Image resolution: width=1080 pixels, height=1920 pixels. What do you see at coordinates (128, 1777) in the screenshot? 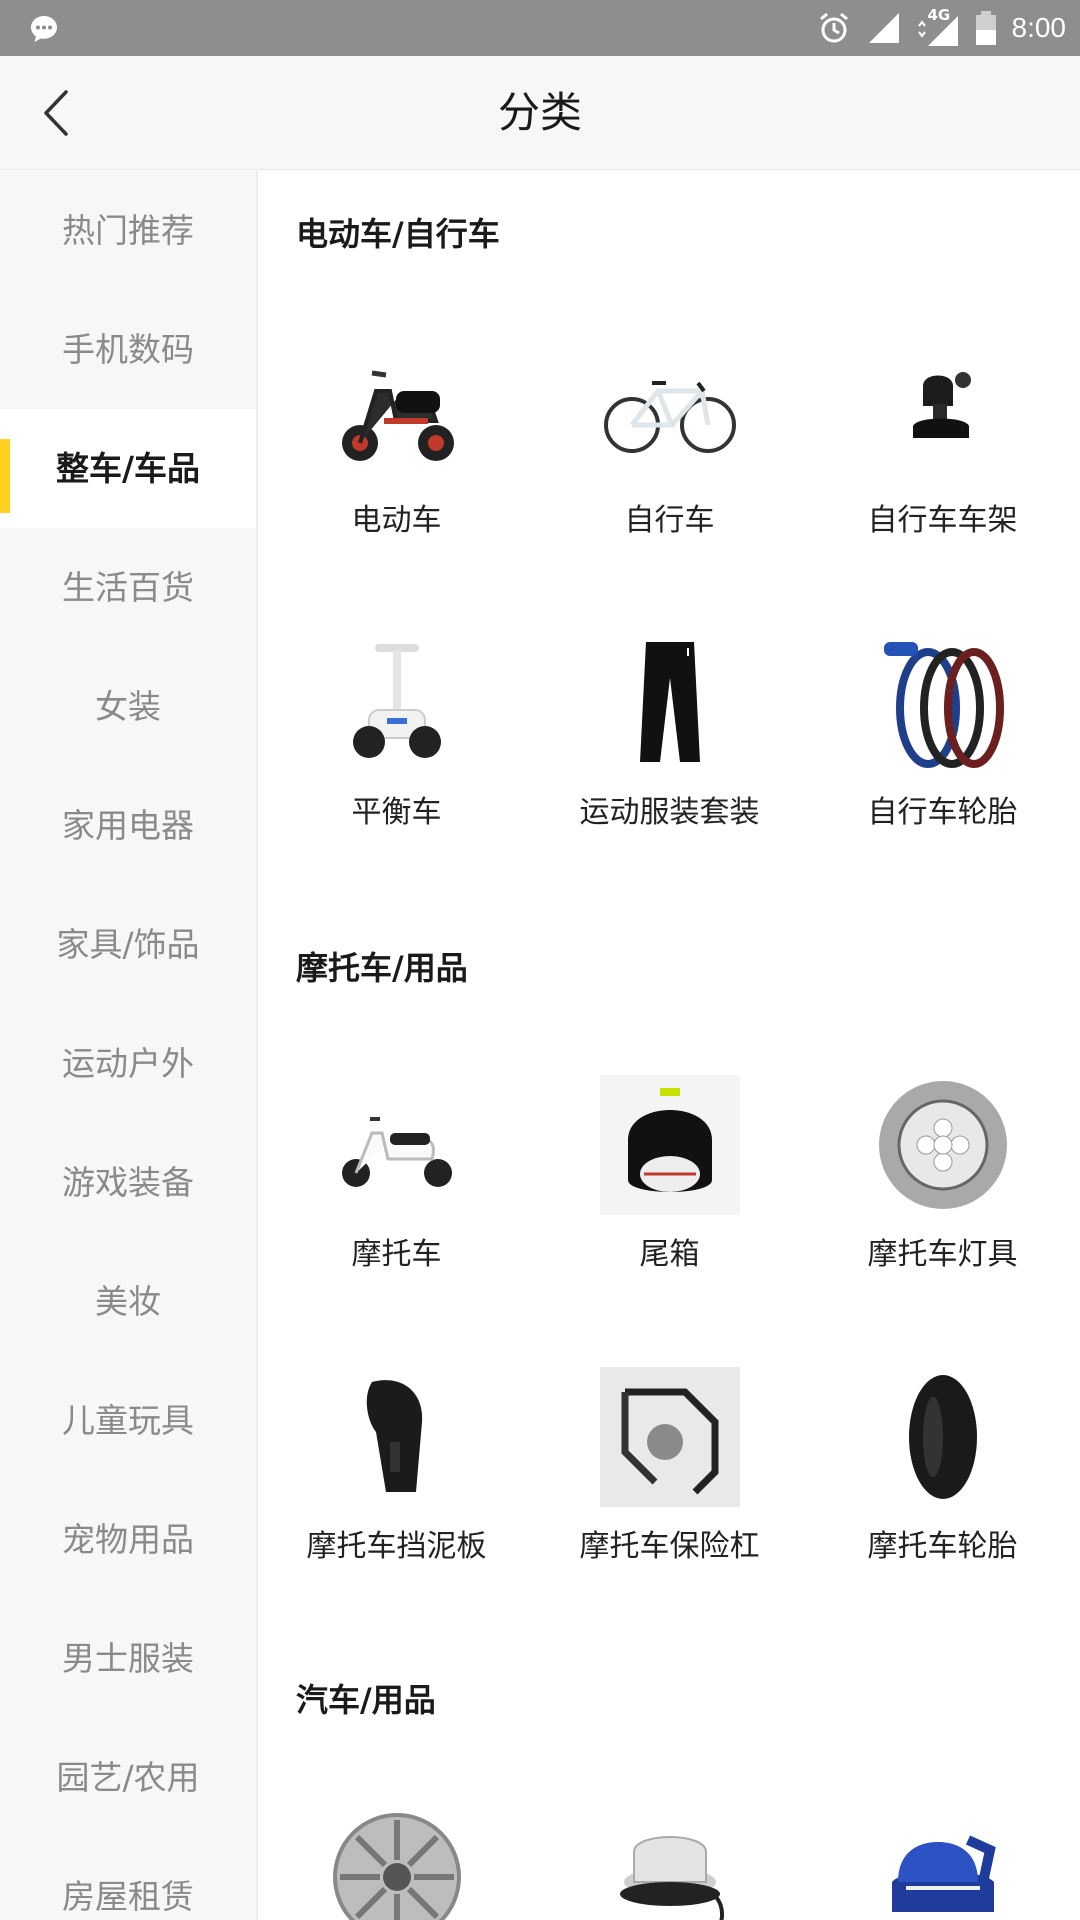
I see `sidebar-item-garden: 园艺/农用` at bounding box center [128, 1777].